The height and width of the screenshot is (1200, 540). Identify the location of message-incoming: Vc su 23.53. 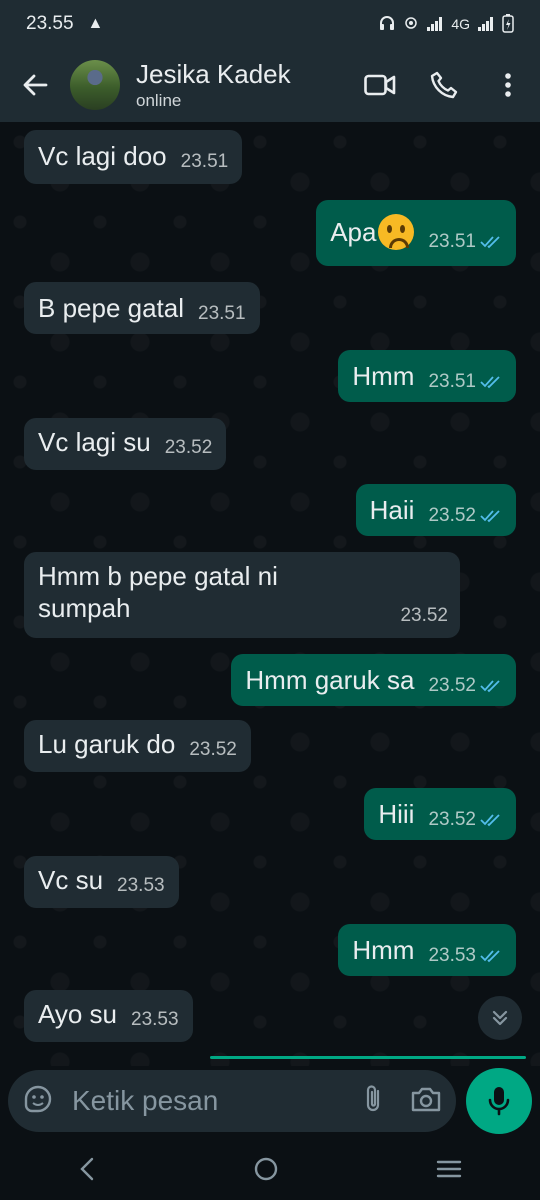
(101, 882).